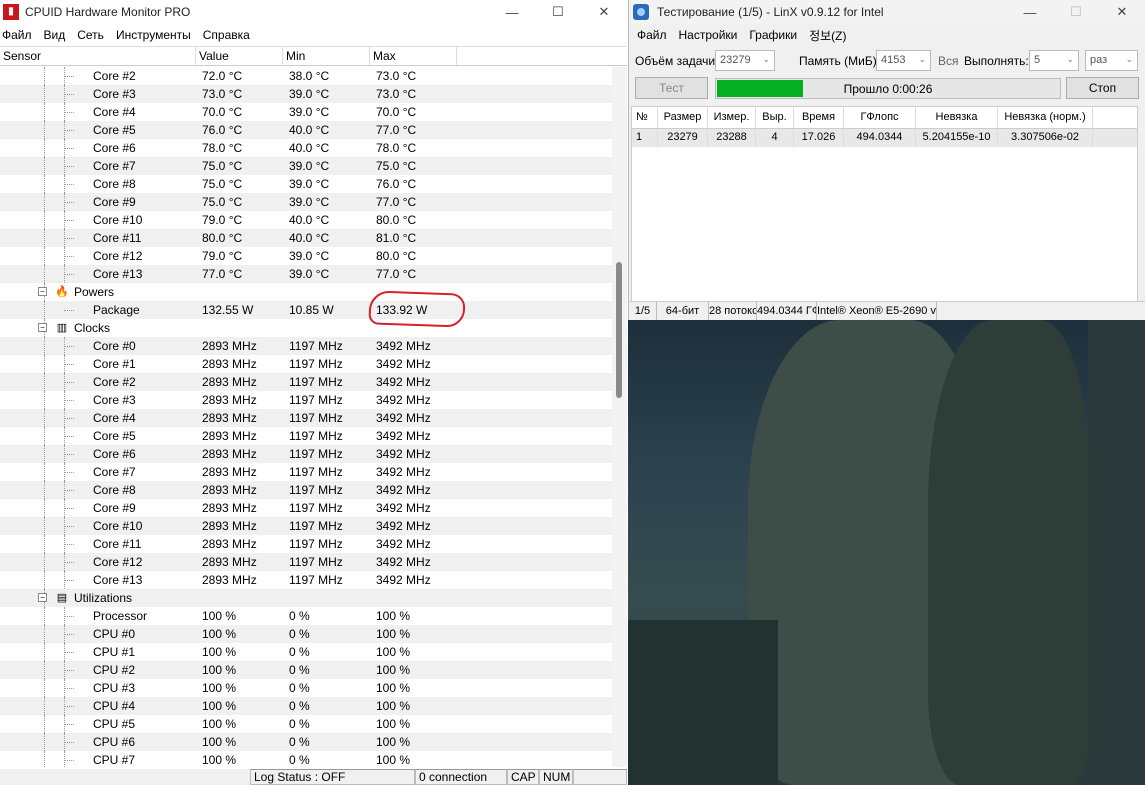 This screenshot has width=1145, height=785. Describe the element at coordinates (619, 417) in the screenshot. I see `vertical-scrollbar` at that location.